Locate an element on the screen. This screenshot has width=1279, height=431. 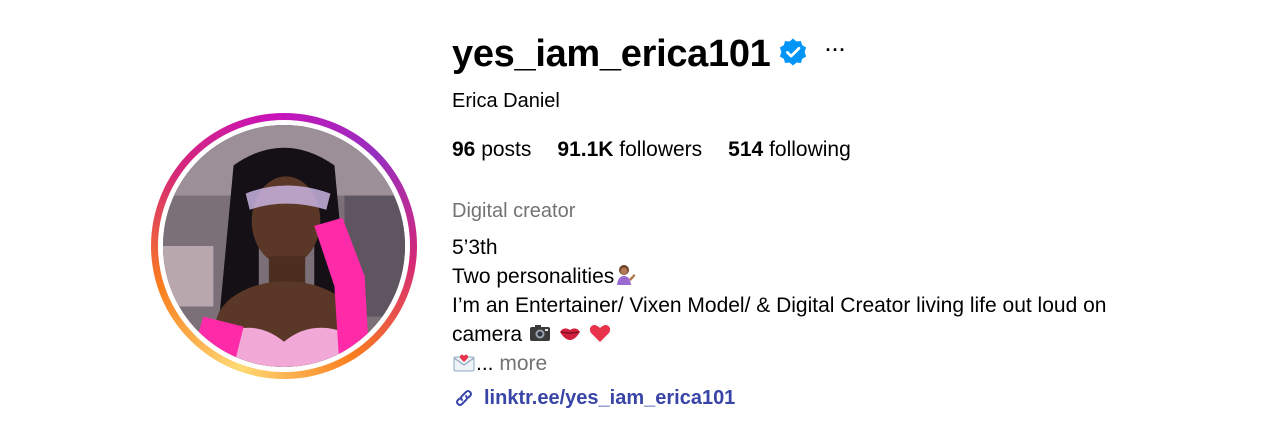
following-stat: 514 following is located at coordinates (789, 150).